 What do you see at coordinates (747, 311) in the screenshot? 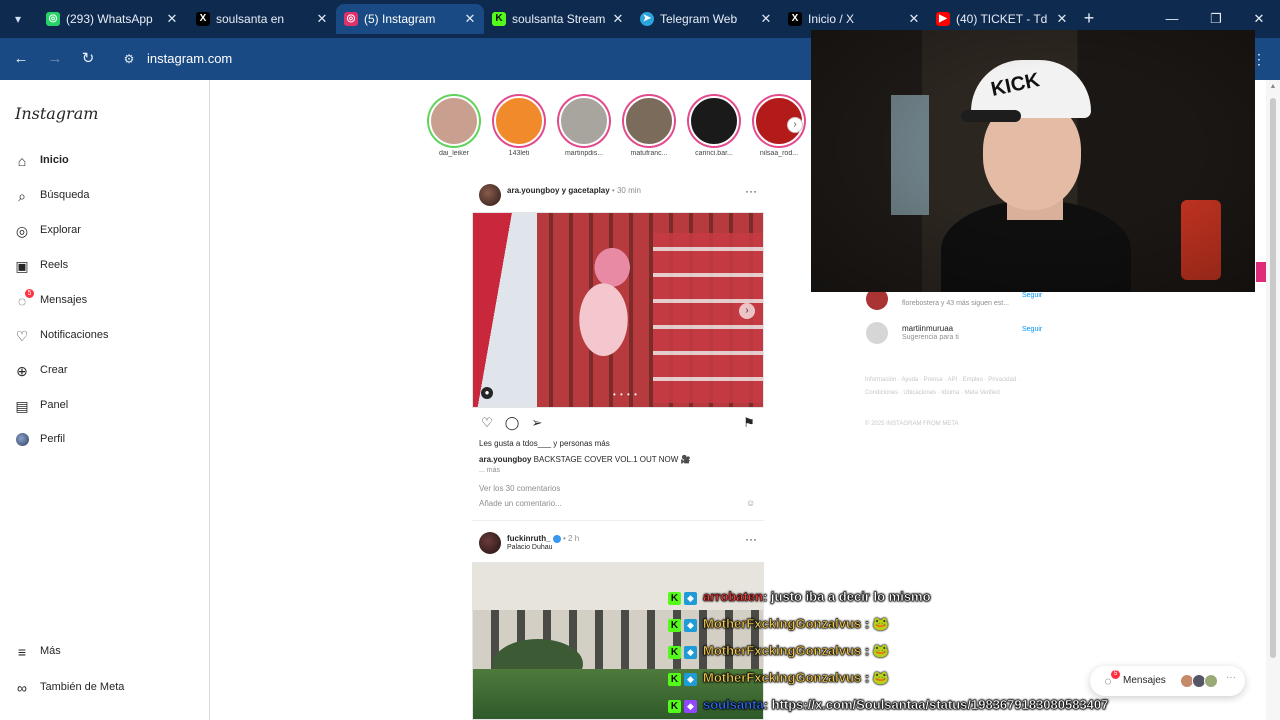
I see `carousel-next-button: ›` at bounding box center [747, 311].